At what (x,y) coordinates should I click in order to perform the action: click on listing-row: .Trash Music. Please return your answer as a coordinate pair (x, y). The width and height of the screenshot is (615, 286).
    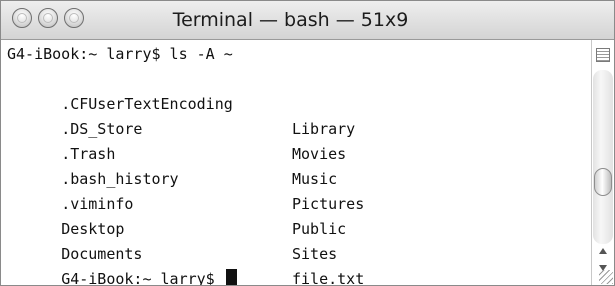
    Looking at the image, I should click on (172, 152).